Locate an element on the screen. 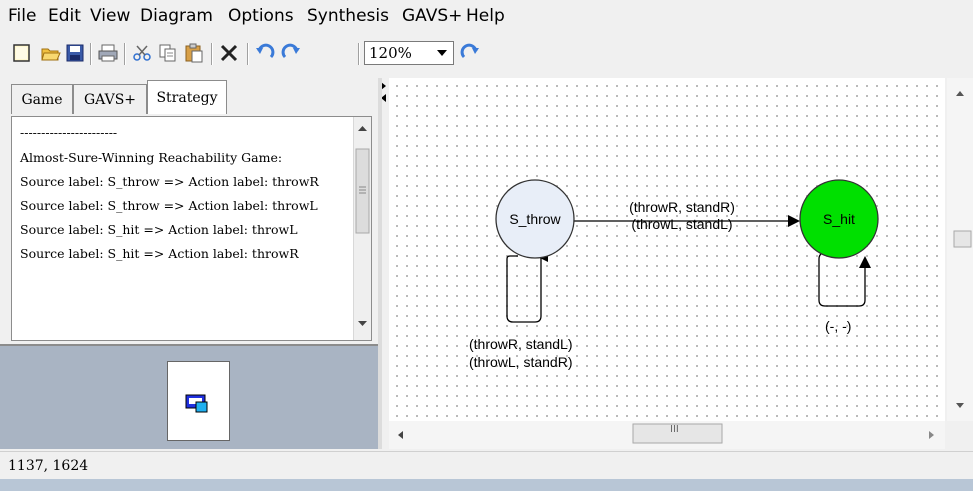  open-folder-icon is located at coordinates (51, 53).